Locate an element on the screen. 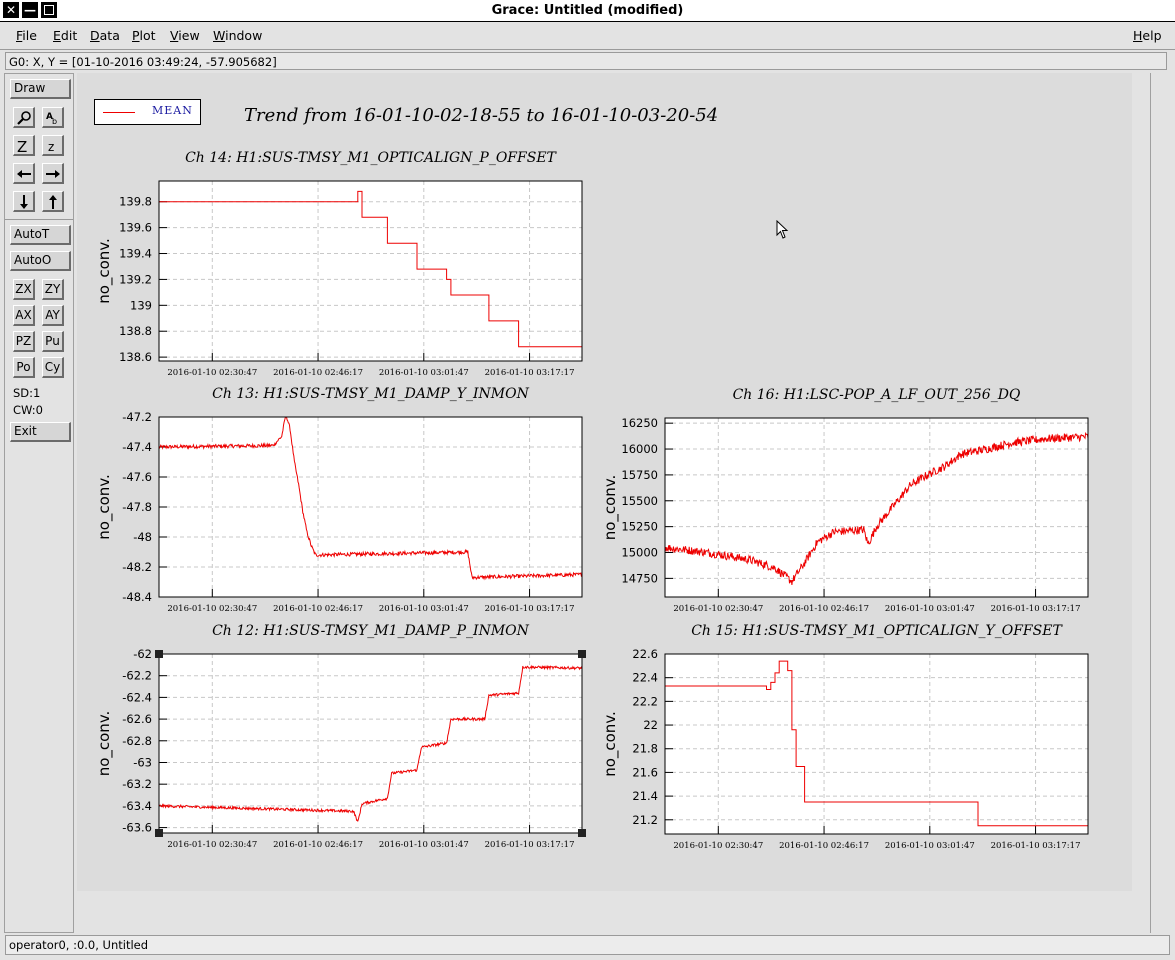  y-tick-label: -47.6 is located at coordinates (137, 477).